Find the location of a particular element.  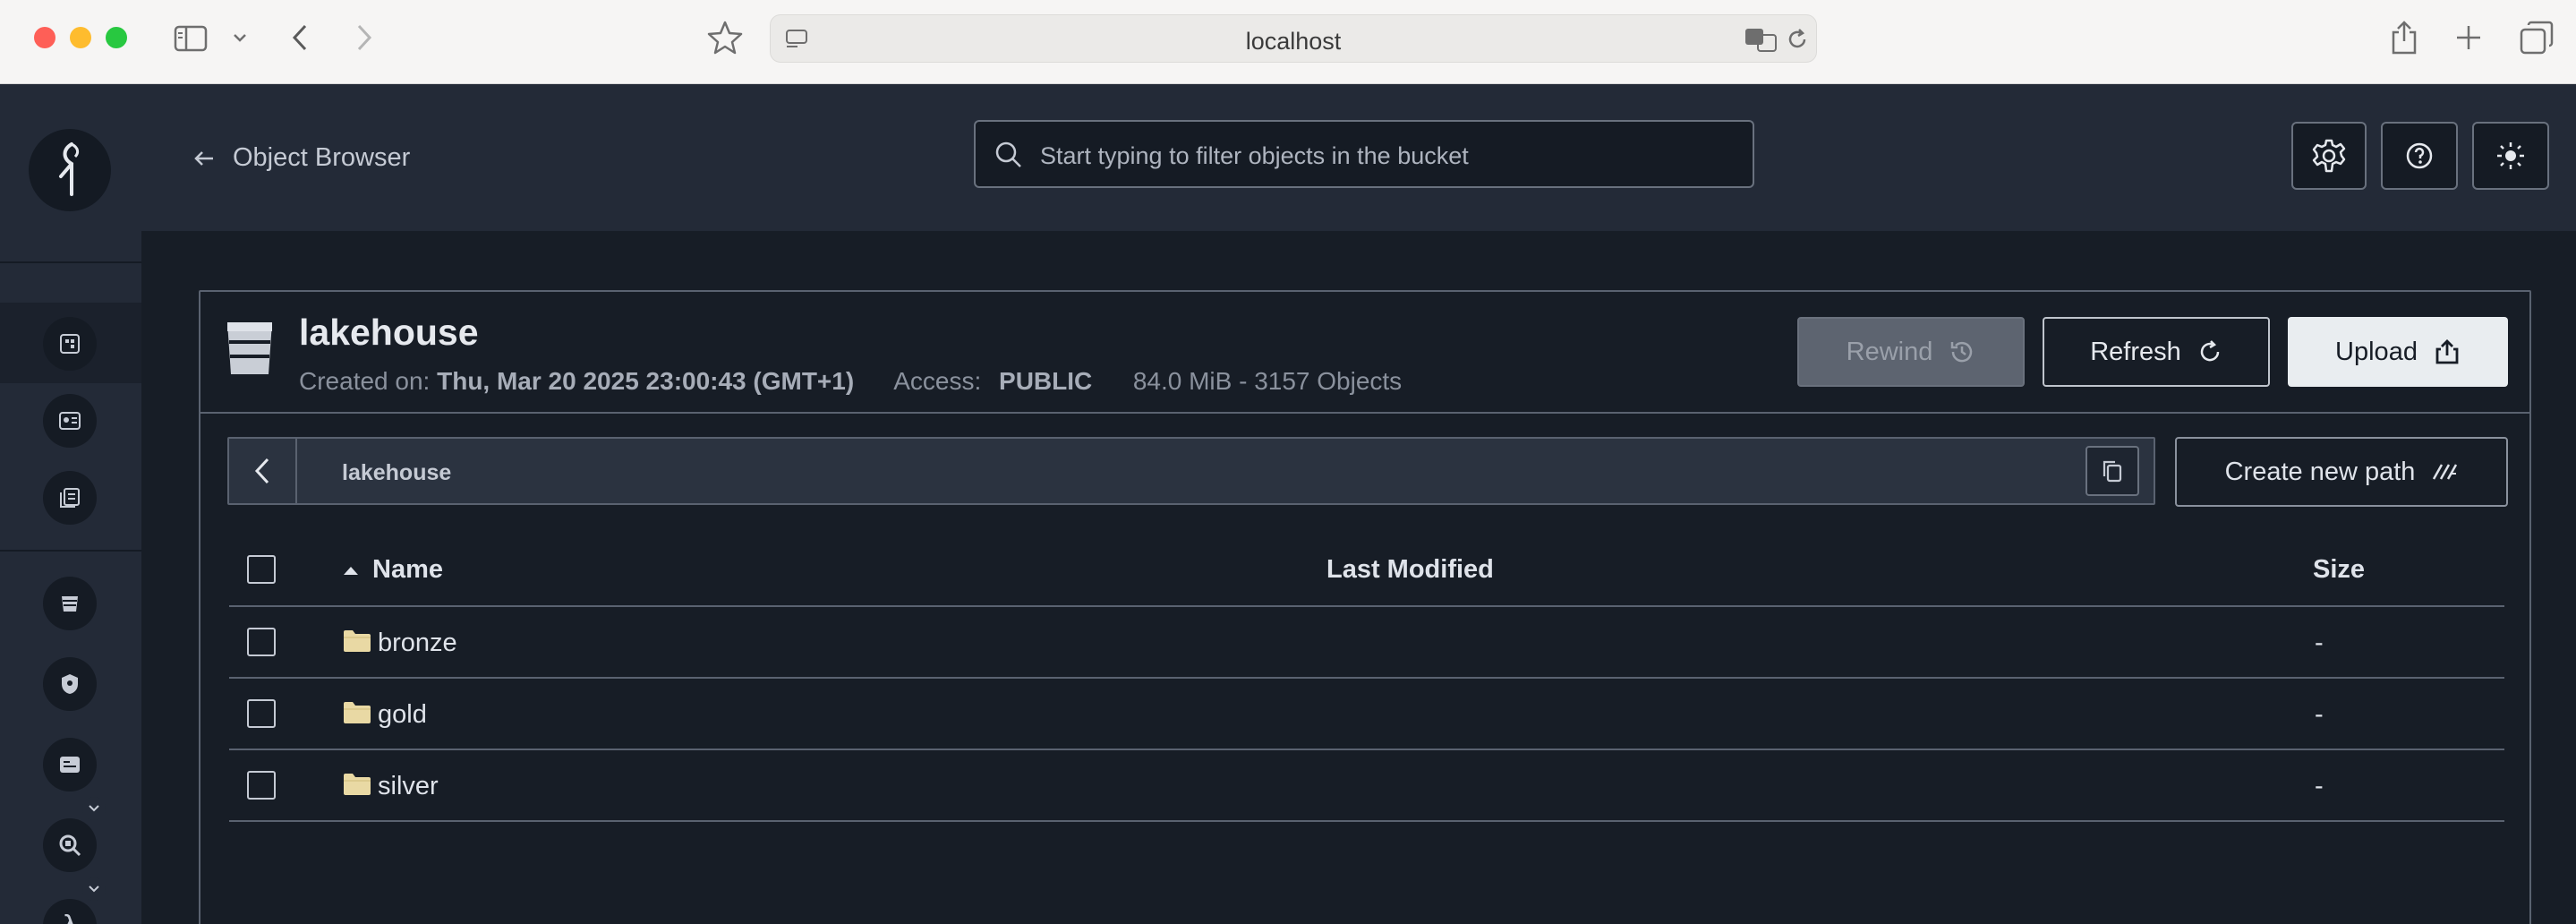

create-new-path-button: Create new path is located at coordinates (2341, 472).